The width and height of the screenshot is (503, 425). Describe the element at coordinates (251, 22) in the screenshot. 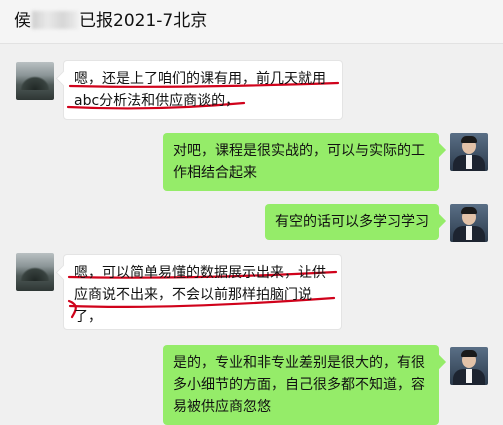

I see `chat-header: 侯 已报2021-7北京` at that location.